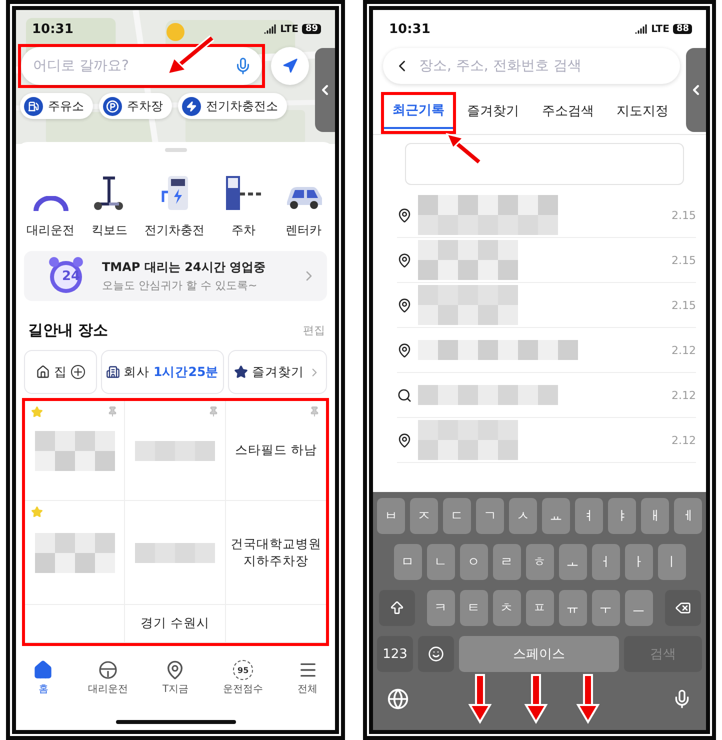 Image resolution: width=722 pixels, height=740 pixels. Describe the element at coordinates (391, 516) in the screenshot. I see `keyboard-key: ㅂ` at that location.